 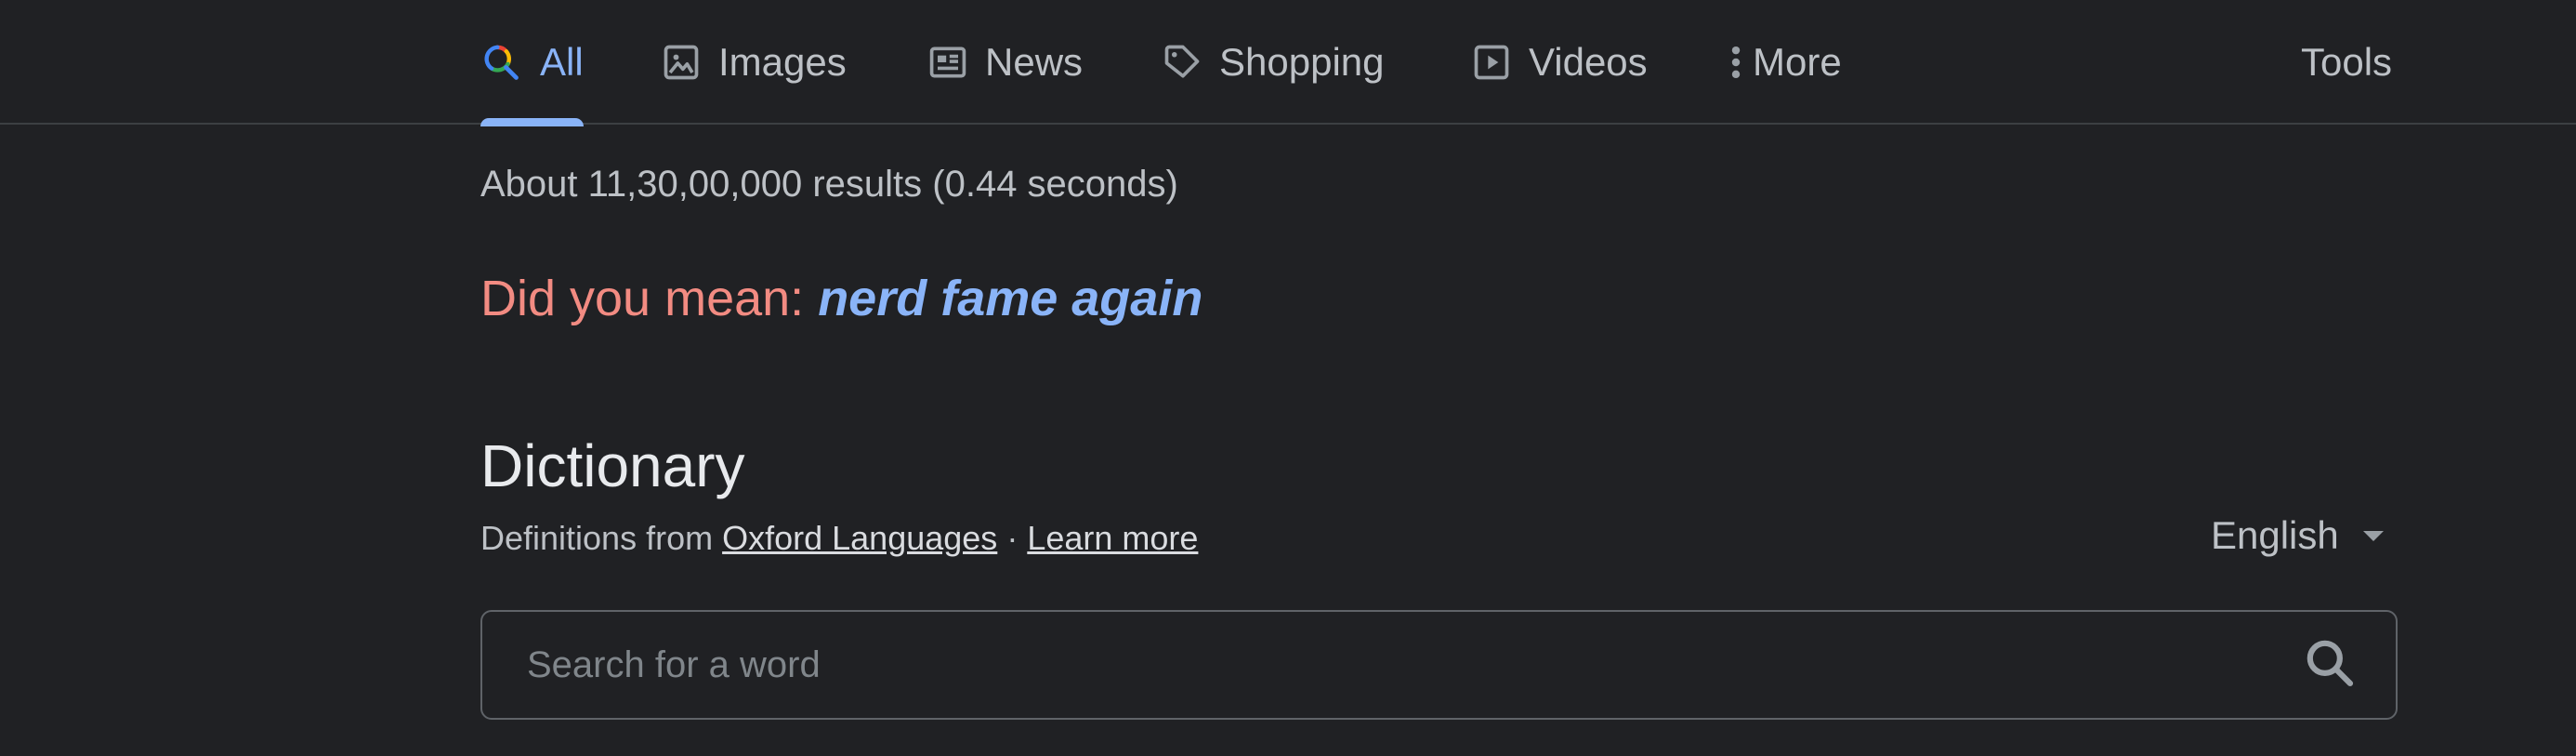 What do you see at coordinates (562, 62) in the screenshot?
I see `tab-all-label: All` at bounding box center [562, 62].